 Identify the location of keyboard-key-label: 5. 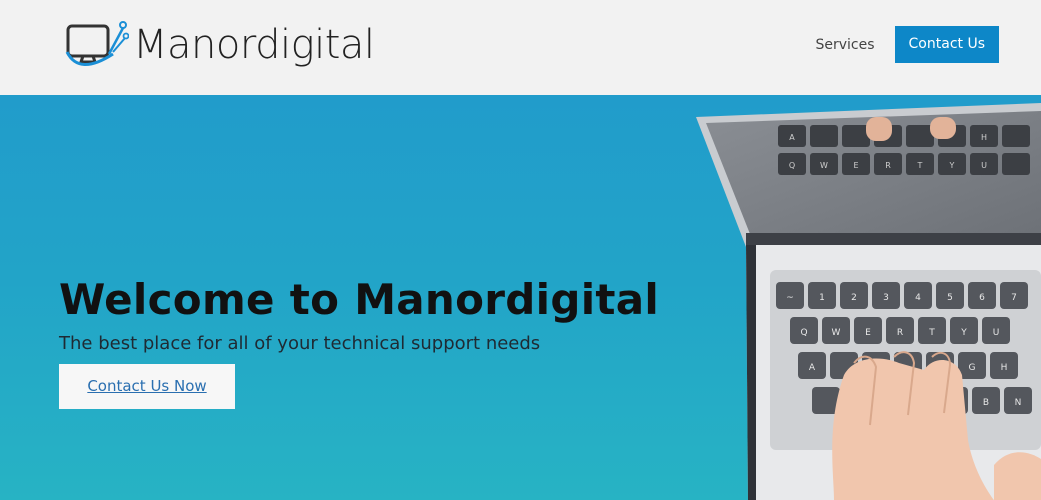
(950, 298).